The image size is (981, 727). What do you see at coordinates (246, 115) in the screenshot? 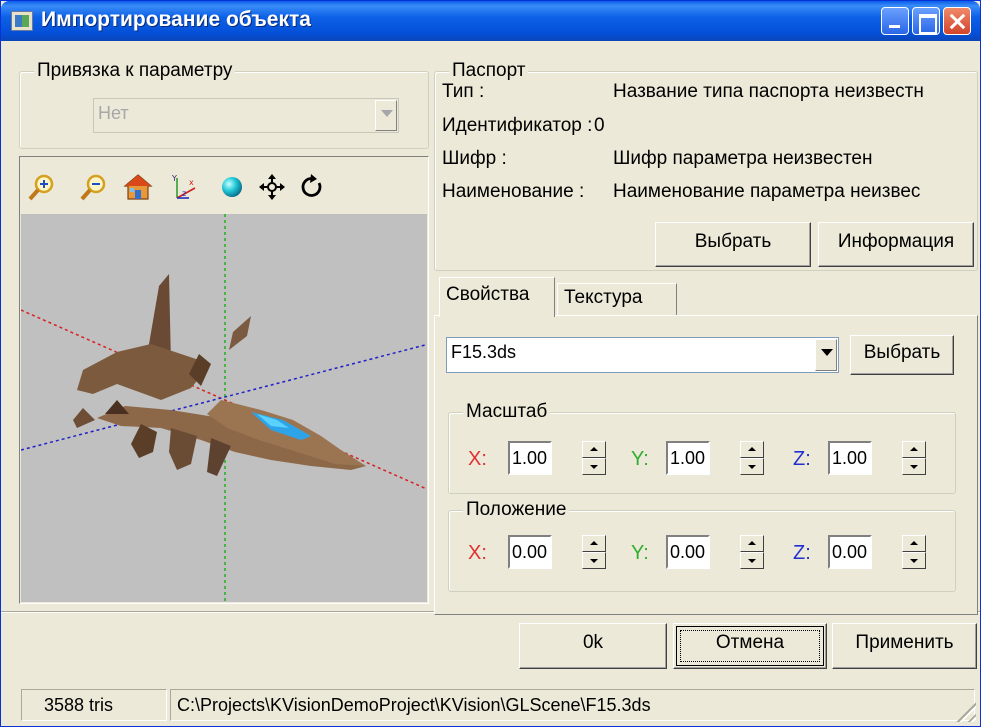
I see `binding-combo: Нет` at bounding box center [246, 115].